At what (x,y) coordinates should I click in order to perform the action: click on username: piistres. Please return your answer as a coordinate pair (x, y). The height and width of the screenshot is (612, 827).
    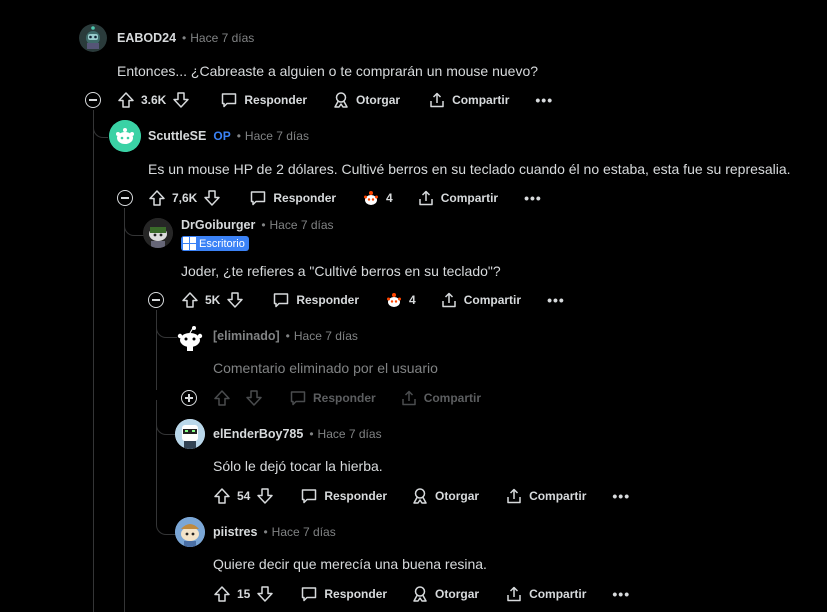
    Looking at the image, I should click on (235, 532).